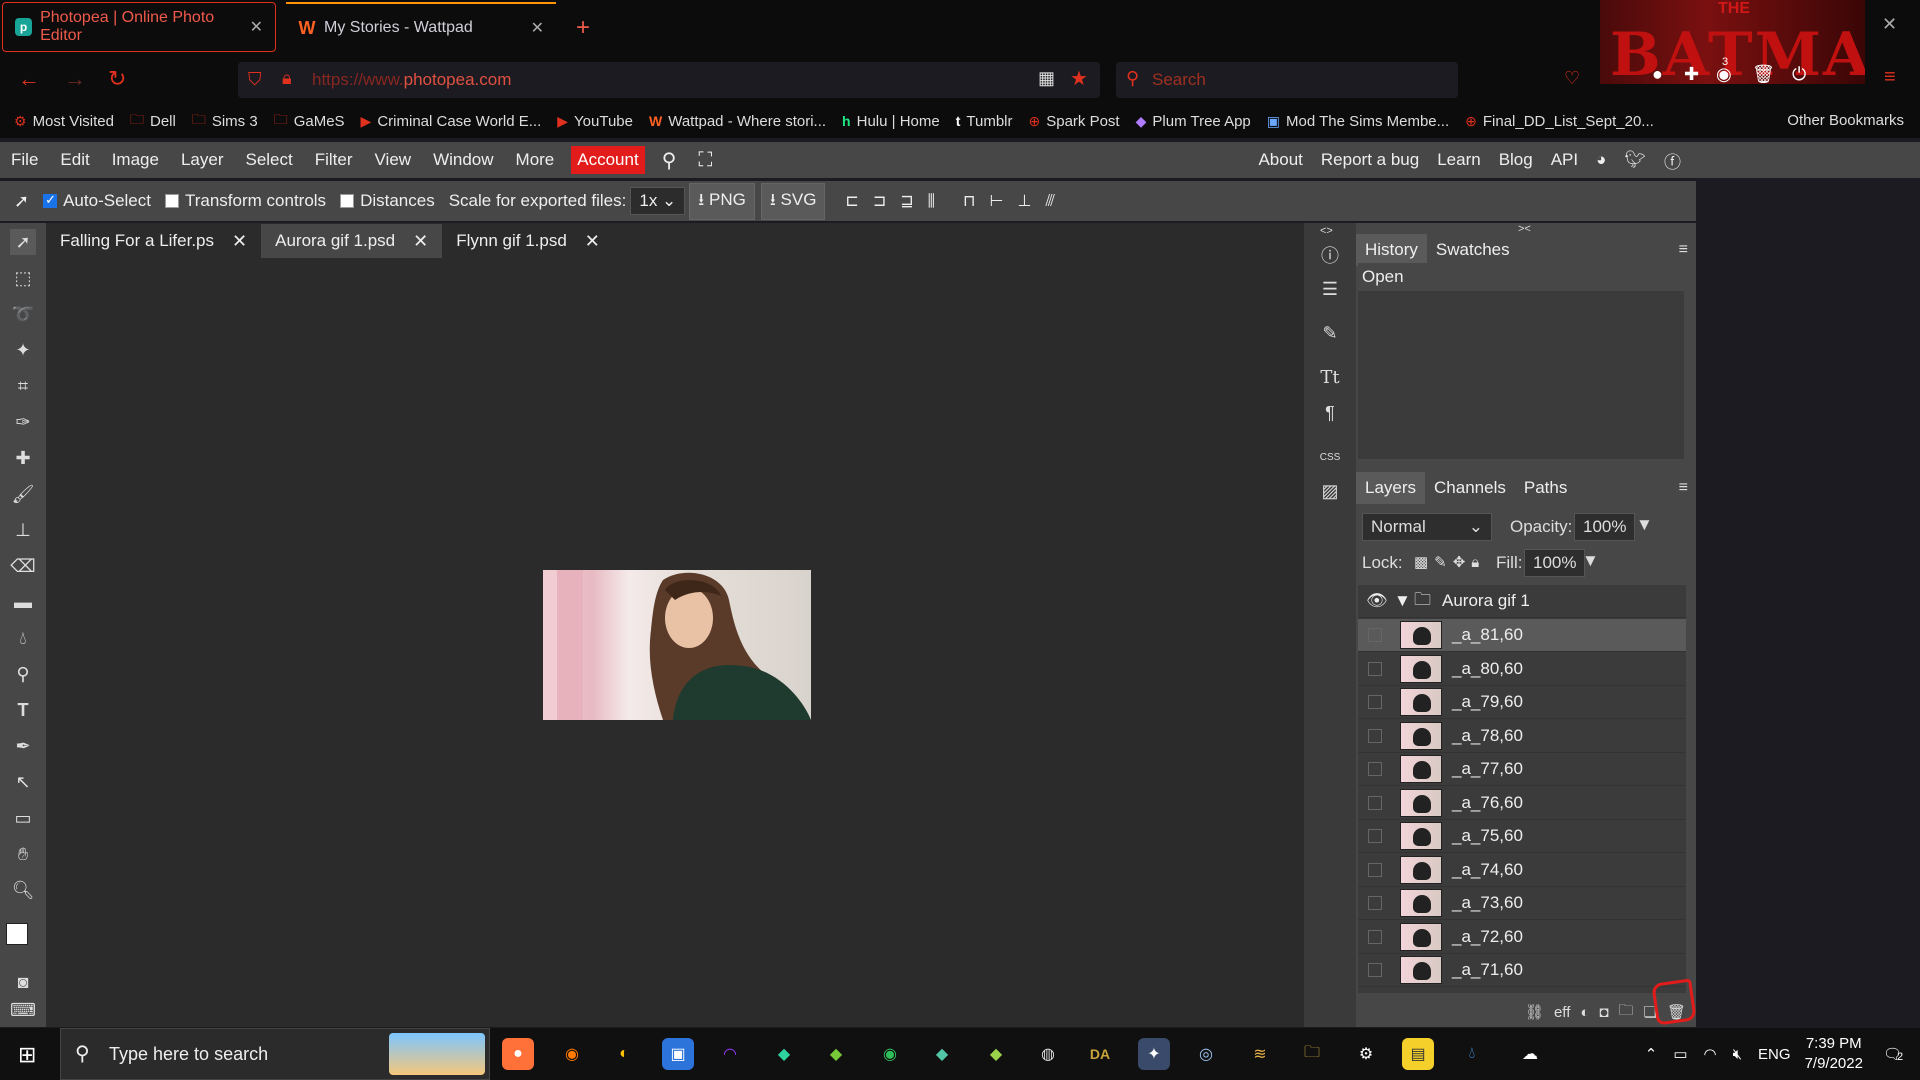 The width and height of the screenshot is (1920, 1080). I want to click on volume-muted-icon: 🔇︎, so click(1737, 1054).